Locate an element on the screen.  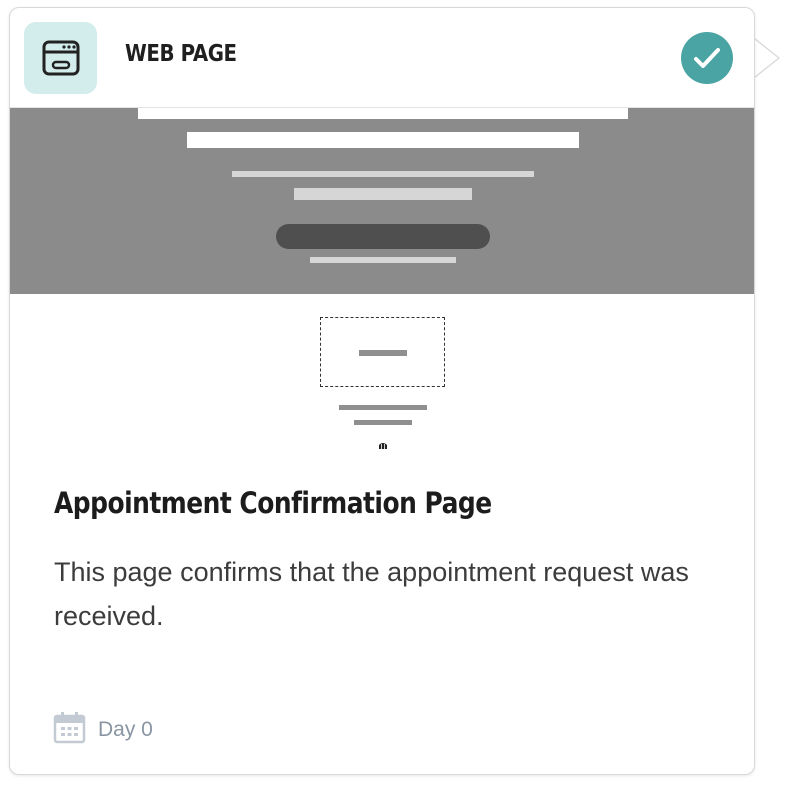
card-title: Appointment Confirmation Page is located at coordinates (273, 503).